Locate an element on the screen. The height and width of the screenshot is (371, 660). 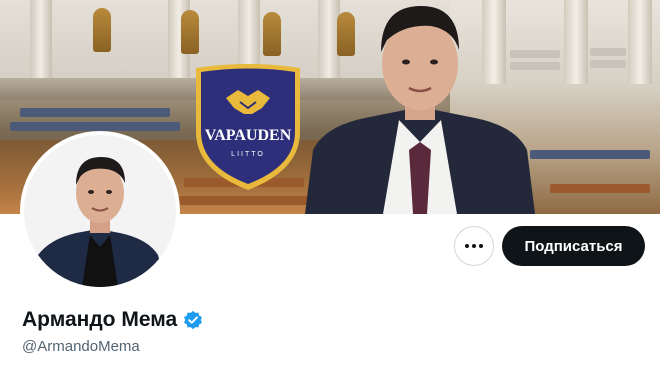
logo-wordmark: VAPAUDEN is located at coordinates (248, 135).